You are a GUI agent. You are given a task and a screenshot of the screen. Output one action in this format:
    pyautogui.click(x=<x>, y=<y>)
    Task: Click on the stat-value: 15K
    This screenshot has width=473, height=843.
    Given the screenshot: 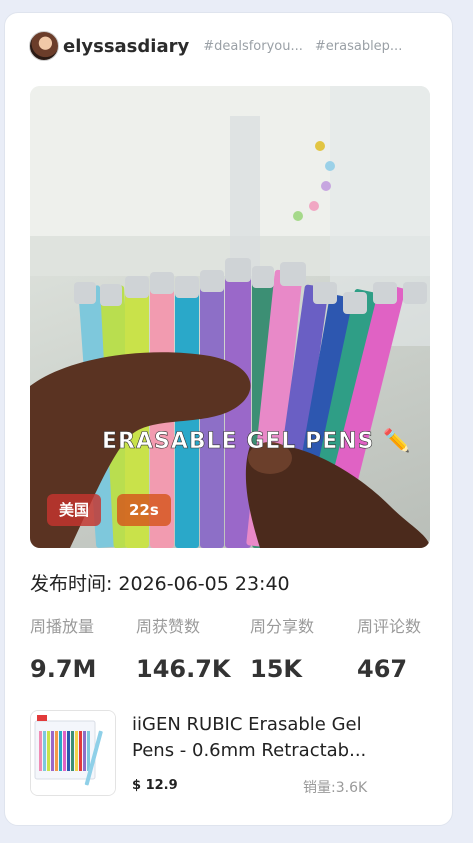 What is the action you would take?
    pyautogui.click(x=276, y=669)
    